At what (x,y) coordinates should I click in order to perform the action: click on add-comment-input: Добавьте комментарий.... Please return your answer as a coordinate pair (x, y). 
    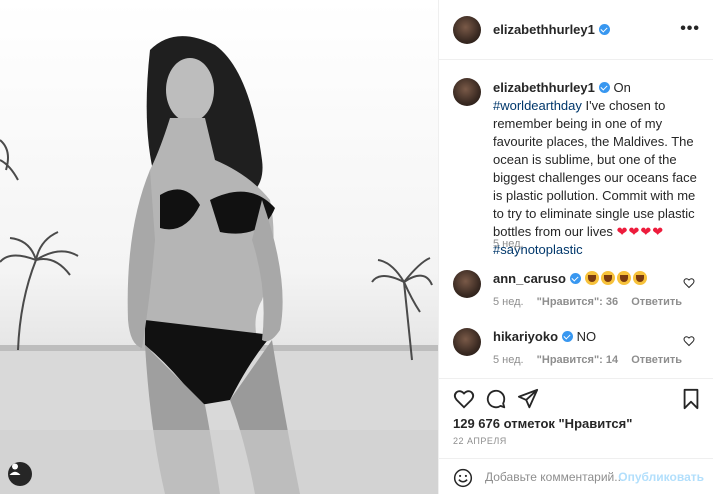
    Looking at the image, I should click on (554, 477).